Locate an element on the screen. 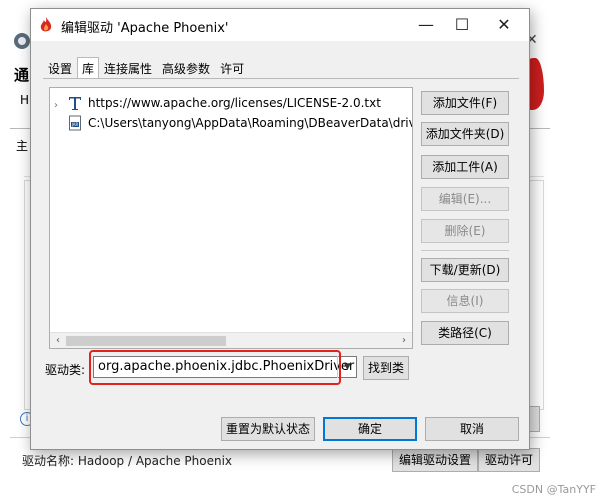 The height and width of the screenshot is (504, 608). download-update-button: 下载/更新(D) is located at coordinates (465, 270).